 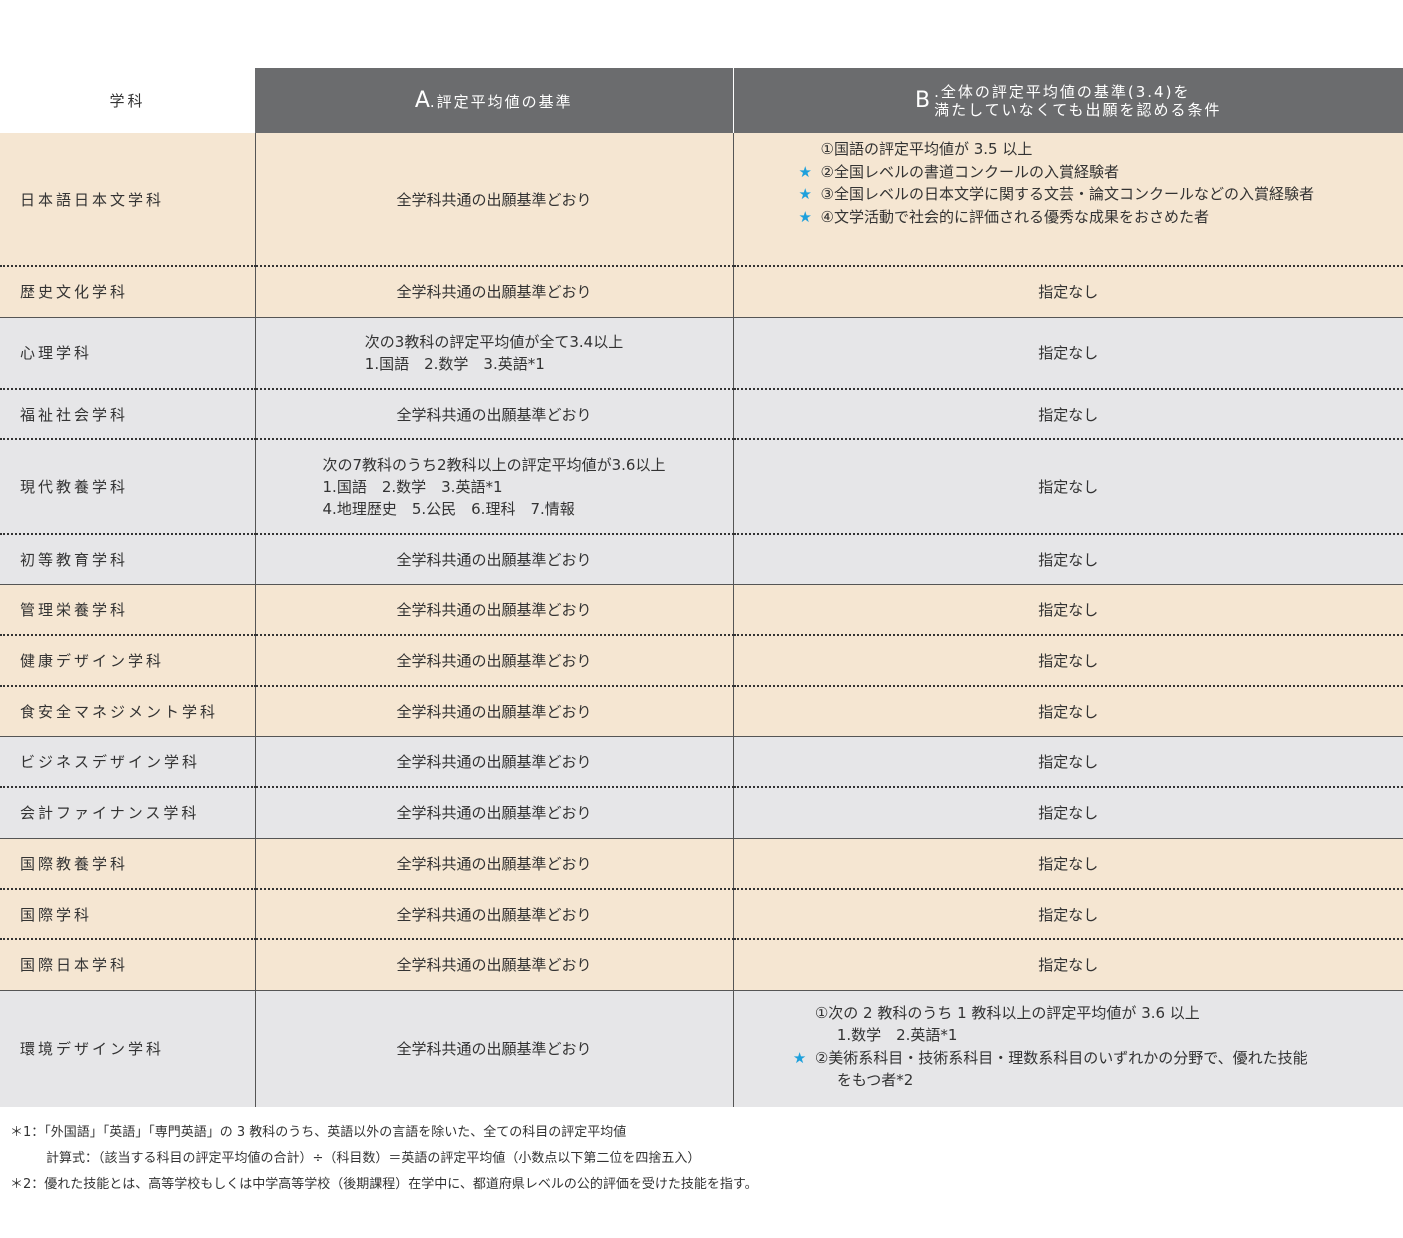 I want to click on table-row: 会計ファイナンス学科 全学科共通の出願基準どおり 指定なし, so click(x=701, y=813).